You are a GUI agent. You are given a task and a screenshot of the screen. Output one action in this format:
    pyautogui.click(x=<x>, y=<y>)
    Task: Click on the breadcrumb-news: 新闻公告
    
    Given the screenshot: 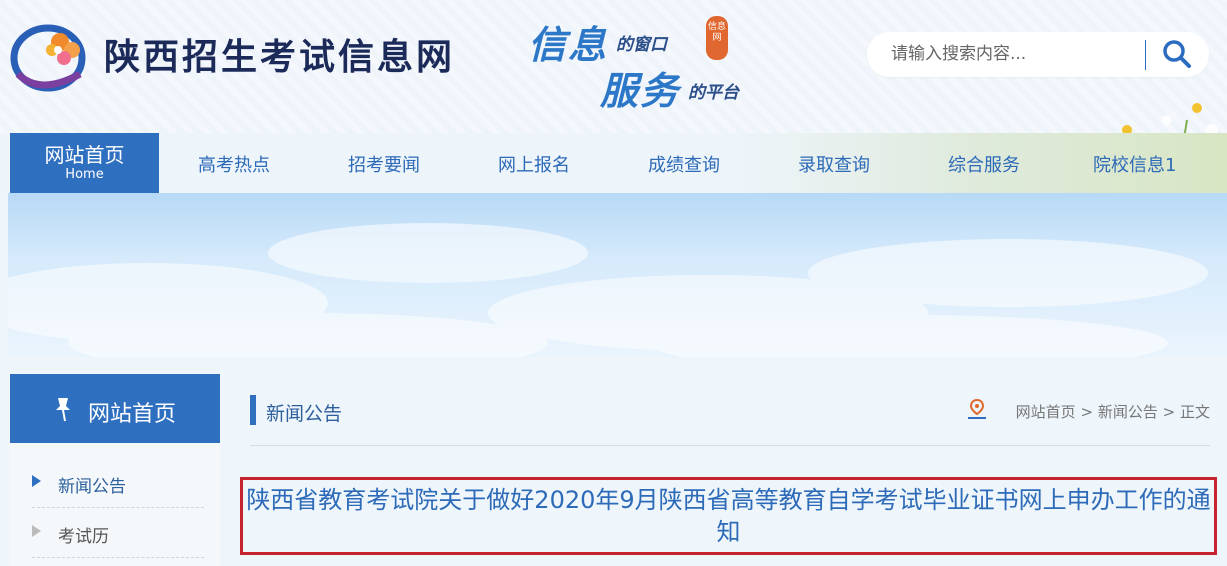 What is the action you would take?
    pyautogui.click(x=1128, y=412)
    